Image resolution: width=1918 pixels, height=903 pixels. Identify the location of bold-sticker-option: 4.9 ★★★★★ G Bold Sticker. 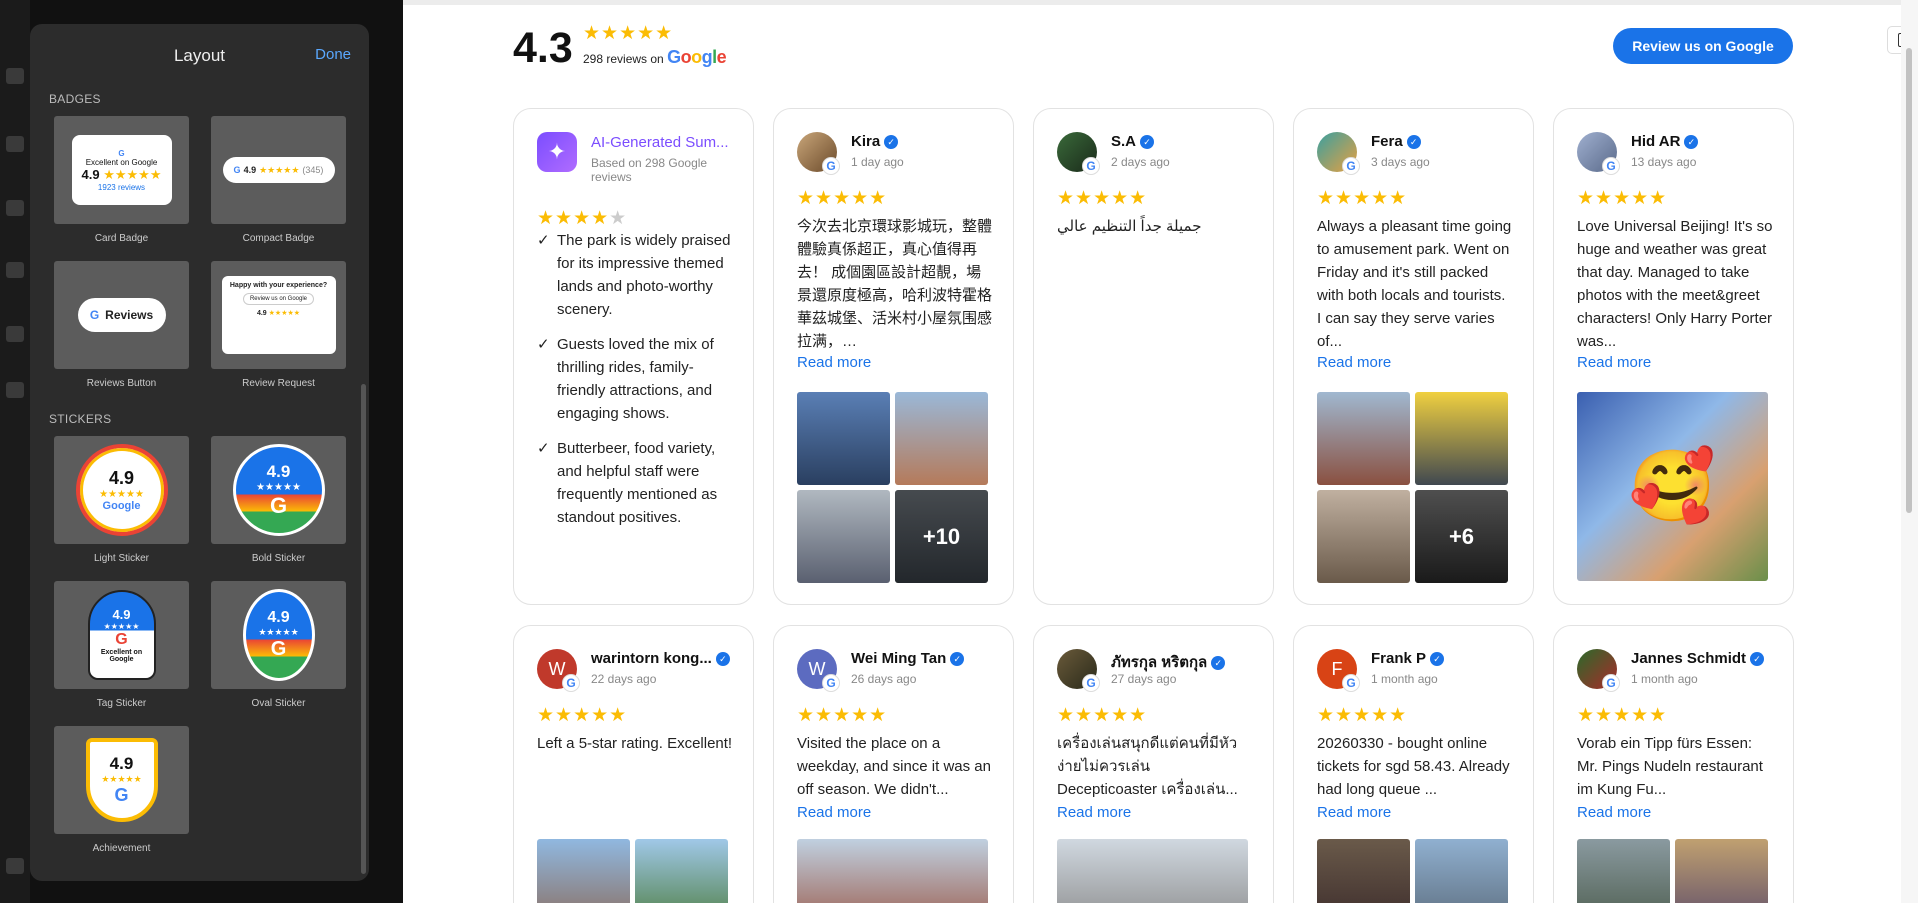
(278, 508).